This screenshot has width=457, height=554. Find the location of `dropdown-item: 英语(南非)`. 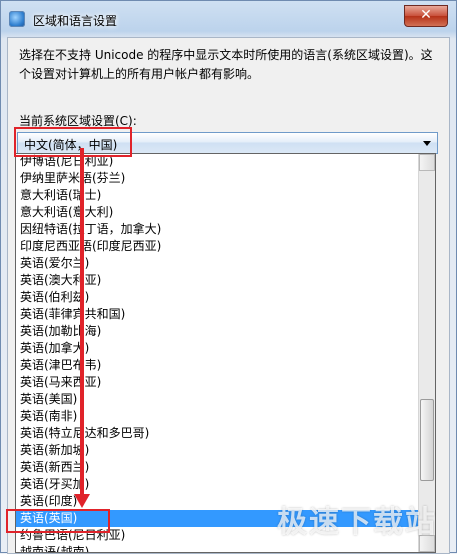

dropdown-item: 英语(南非) is located at coordinates (217, 416).